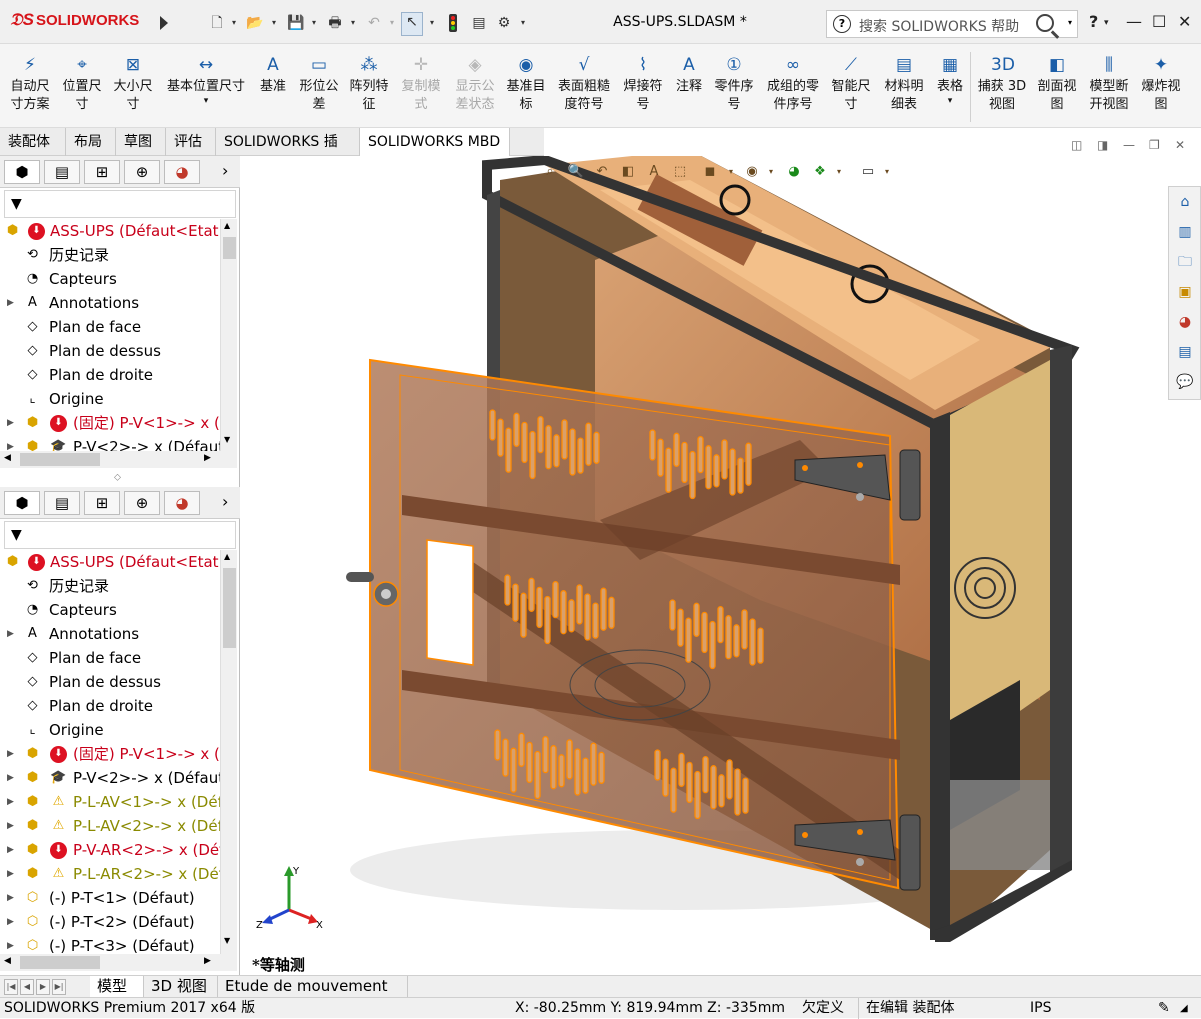 Image resolution: width=1201 pixels, height=1019 pixels. What do you see at coordinates (102, 172) in the screenshot?
I see `configuration-manager-icon: ⊞` at bounding box center [102, 172].